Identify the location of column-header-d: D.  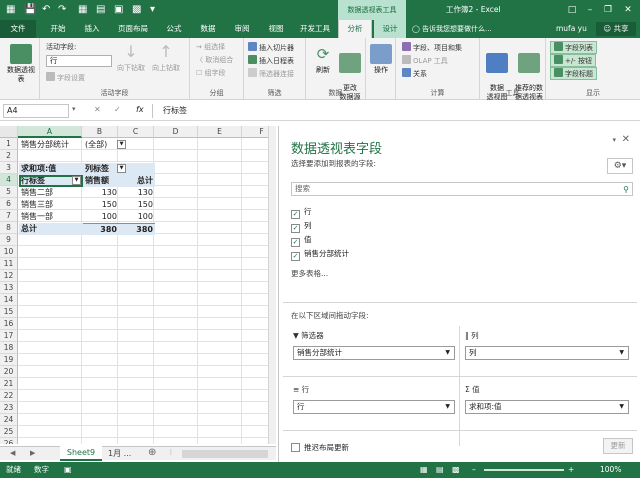
(176, 132).